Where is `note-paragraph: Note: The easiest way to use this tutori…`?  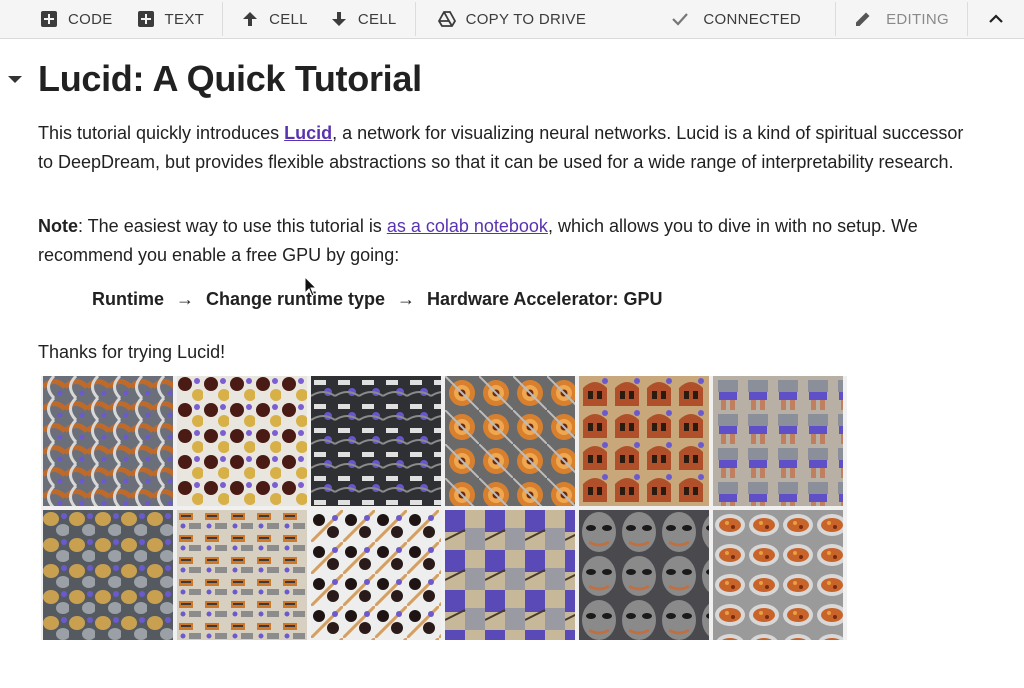 note-paragraph: Note: The easiest way to use this tutori… is located at coordinates (478, 240).